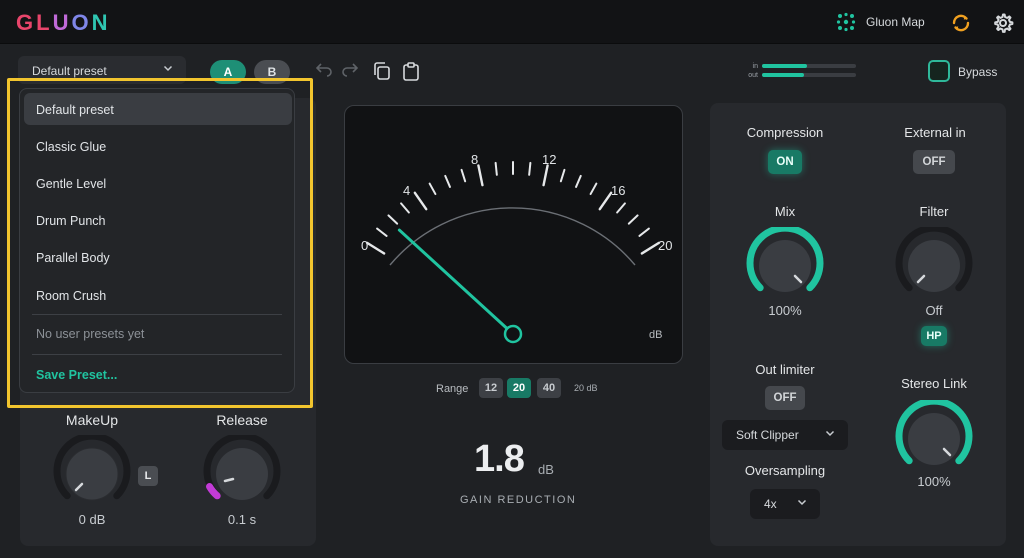 The height and width of the screenshot is (558, 1024). I want to click on range-12-button: 12, so click(491, 388).